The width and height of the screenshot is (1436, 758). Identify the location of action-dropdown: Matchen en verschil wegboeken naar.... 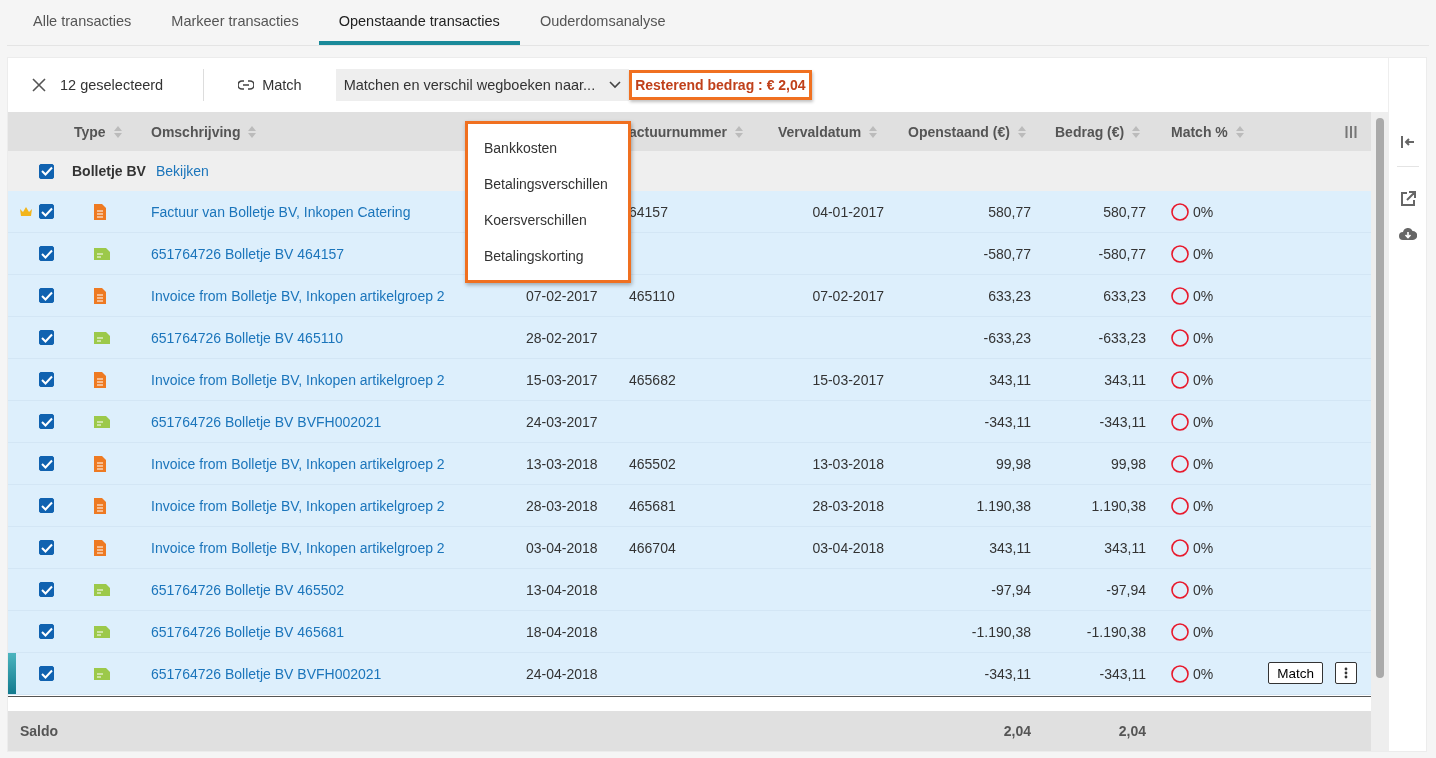
(482, 85).